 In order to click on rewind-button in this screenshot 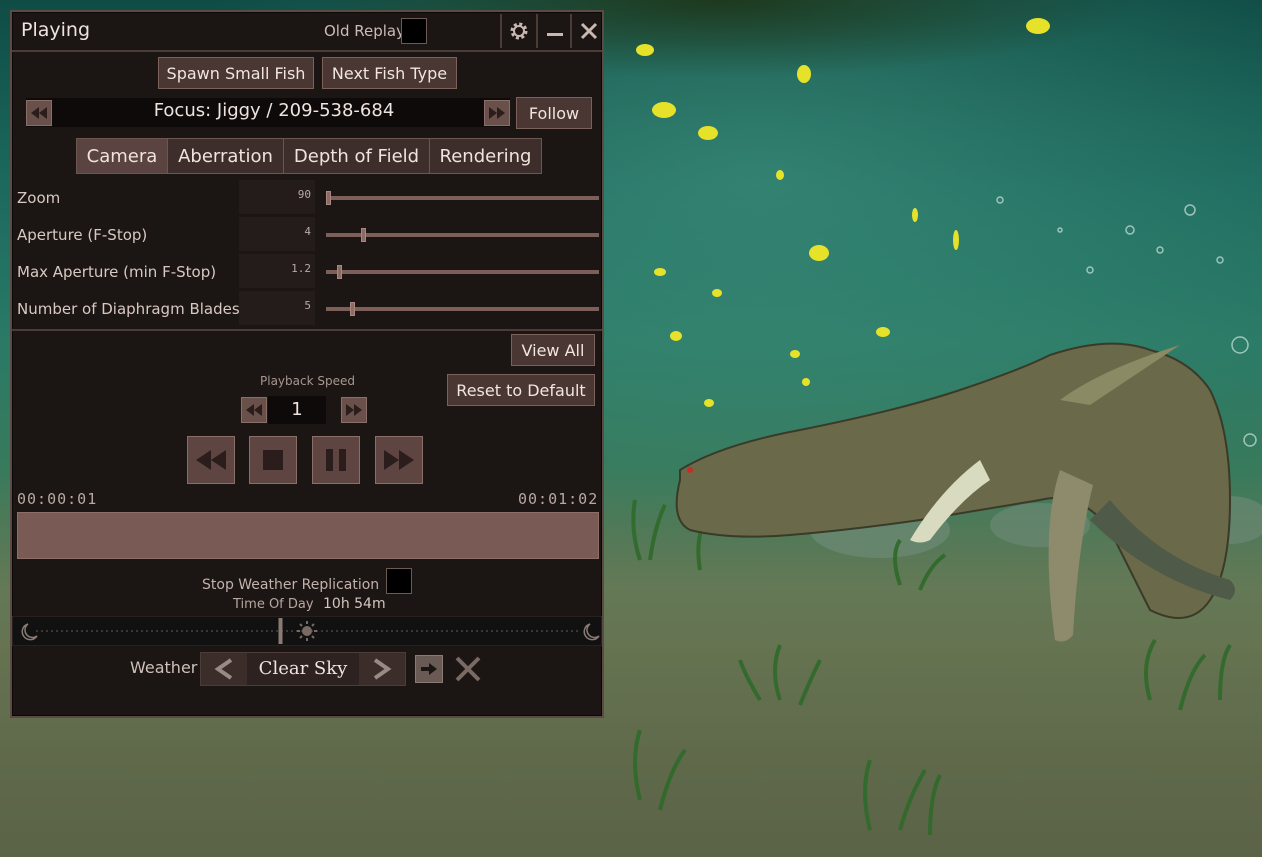, I will do `click(211, 460)`.